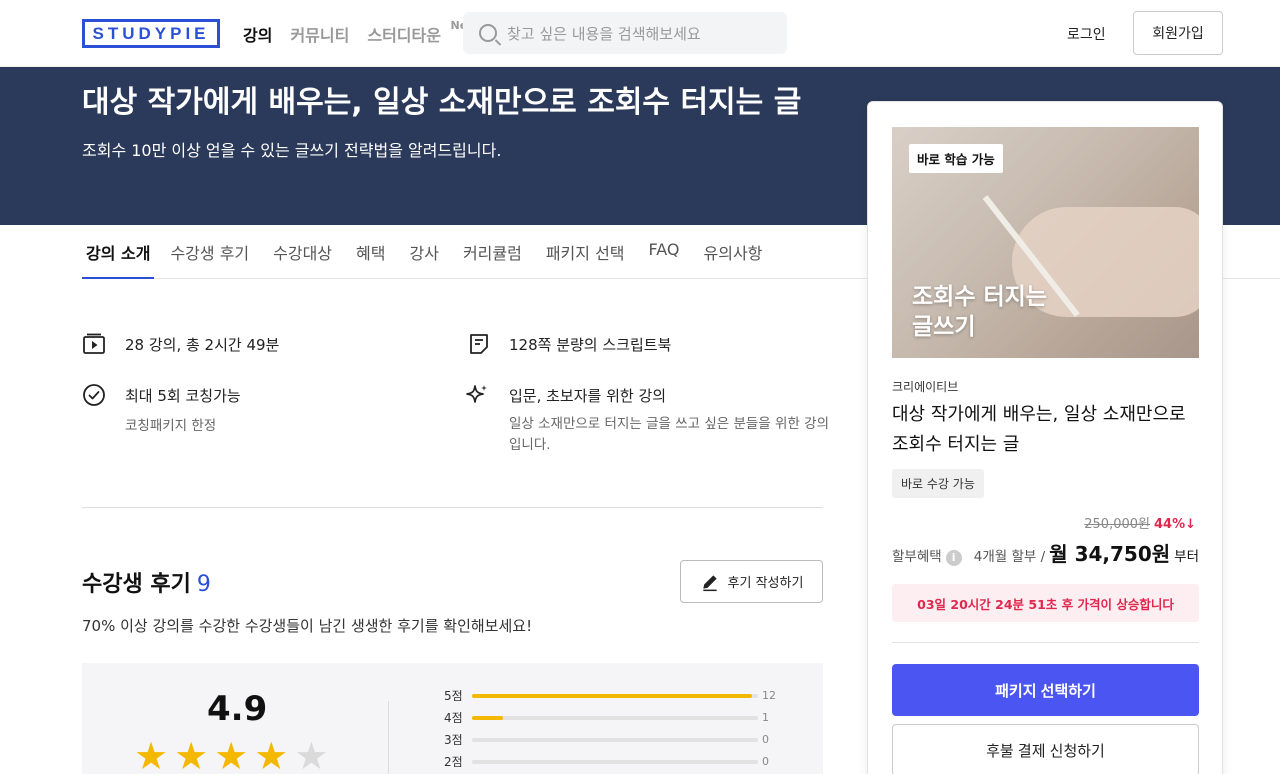 The width and height of the screenshot is (1280, 774). I want to click on tab-notice: 유의사항, so click(733, 252).